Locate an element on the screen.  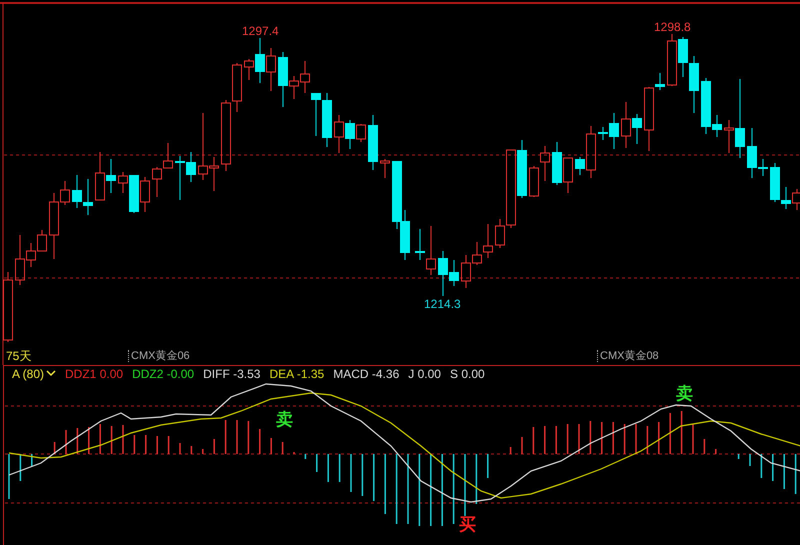
indicator-value: DDZ2 -0.00 is located at coordinates (163, 373).